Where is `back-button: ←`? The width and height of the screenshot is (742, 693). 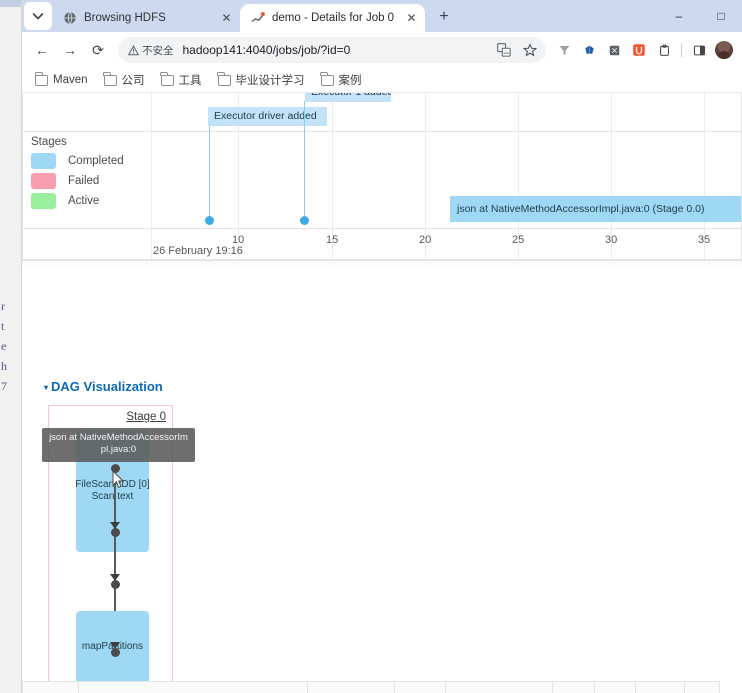 back-button: ← is located at coordinates (42, 50).